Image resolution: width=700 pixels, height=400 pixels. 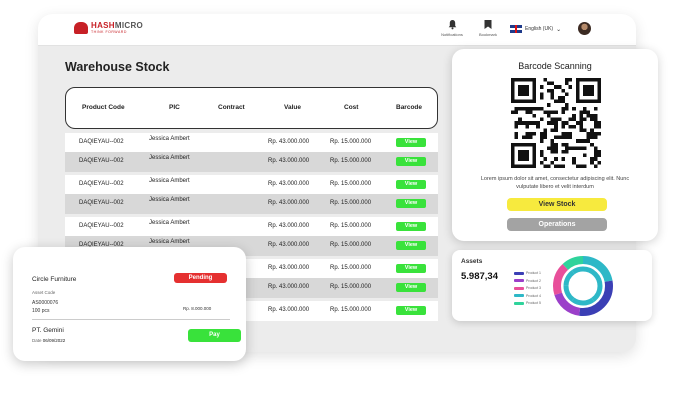 What do you see at coordinates (103, 107) in the screenshot?
I see `column-header-product-code: Product Code` at bounding box center [103, 107].